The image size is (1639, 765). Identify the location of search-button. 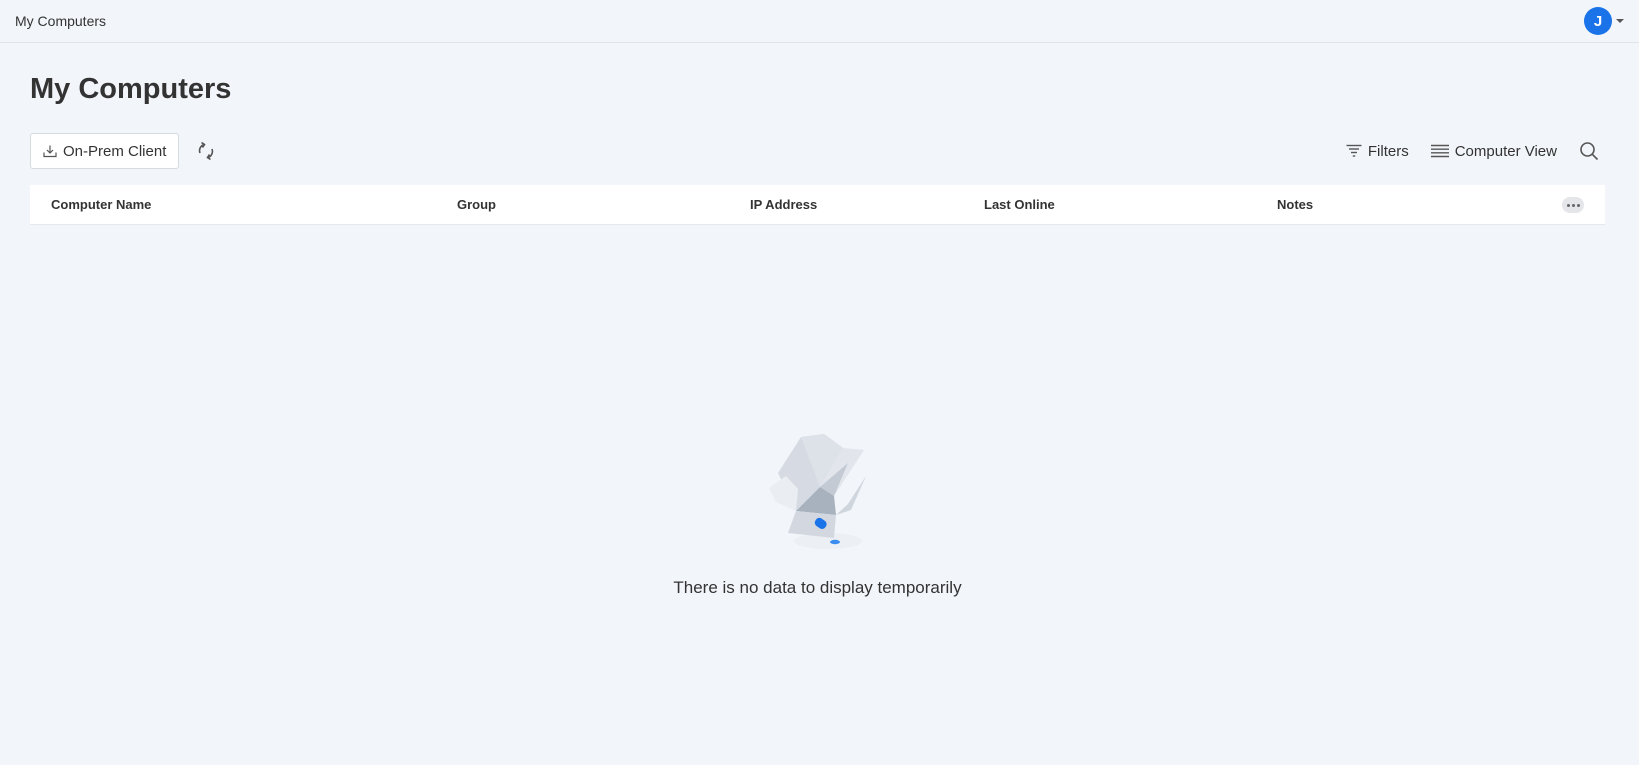
(1589, 151).